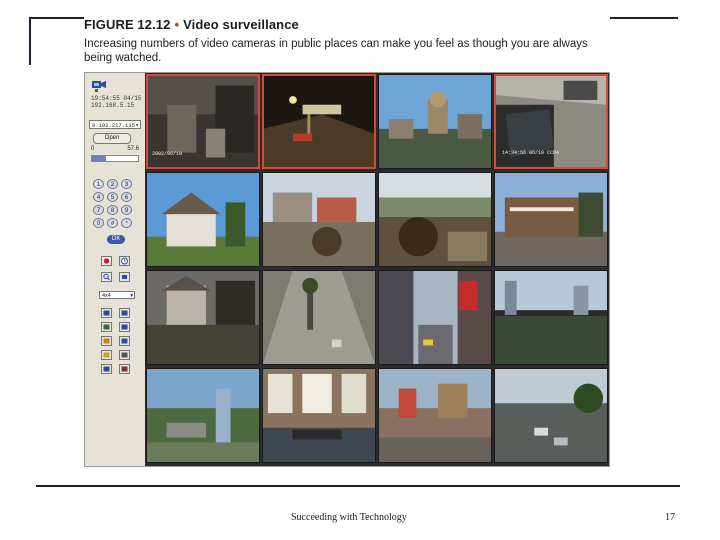 The height and width of the screenshot is (540, 720). I want to click on keypad-key: 9, so click(126, 210).